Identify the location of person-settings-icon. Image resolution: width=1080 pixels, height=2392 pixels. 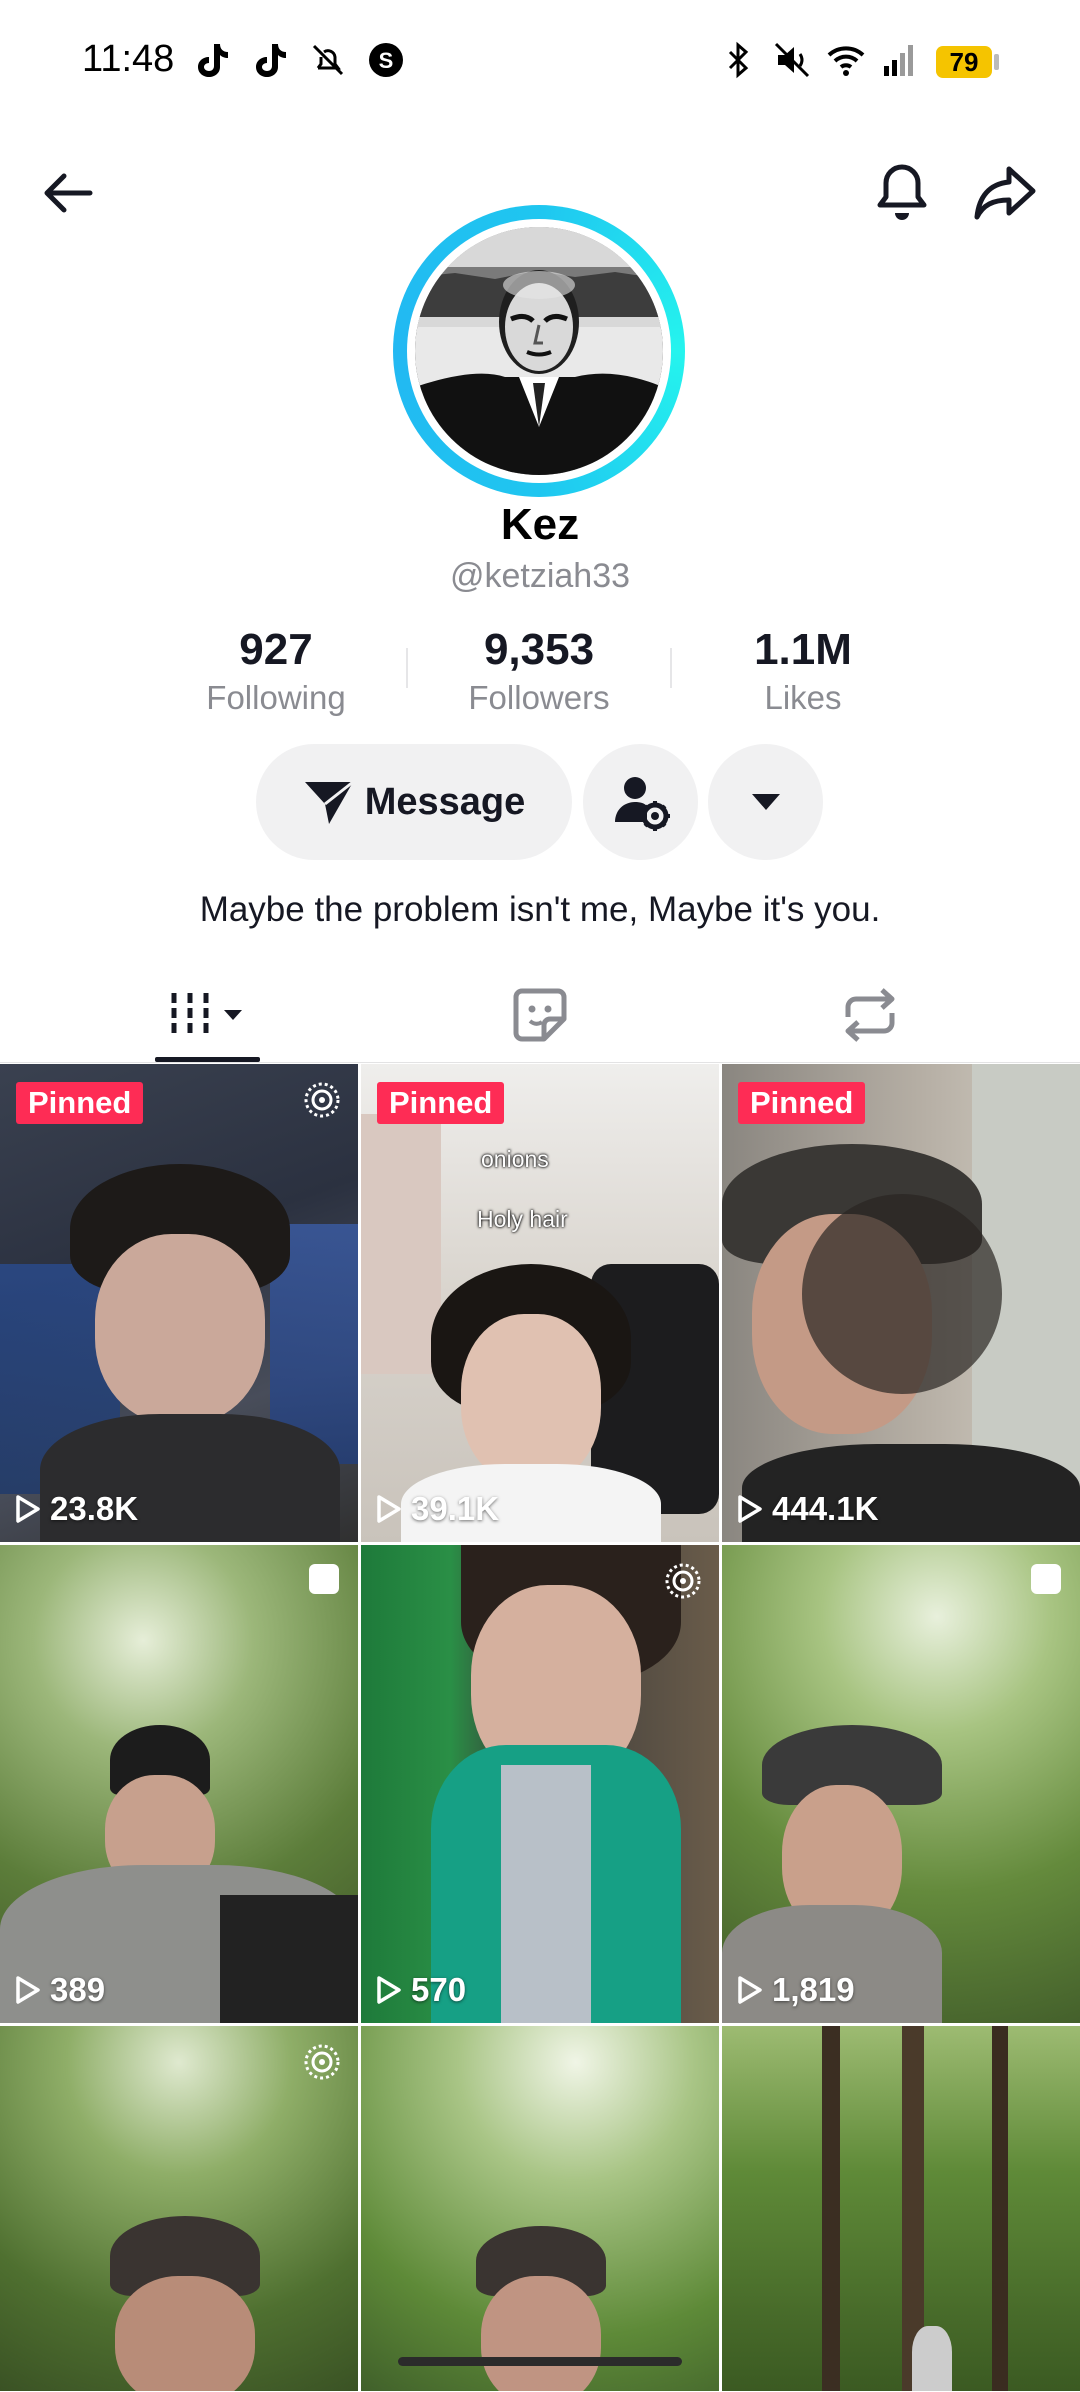
(642, 804).